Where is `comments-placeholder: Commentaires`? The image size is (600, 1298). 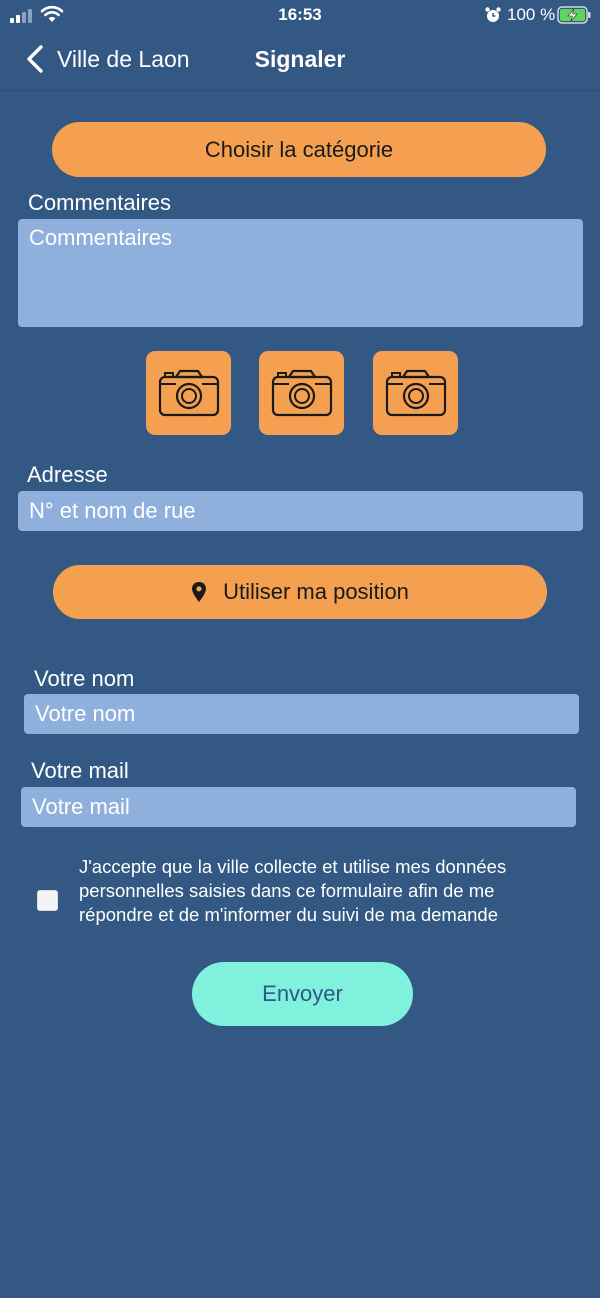 comments-placeholder: Commentaires is located at coordinates (101, 237).